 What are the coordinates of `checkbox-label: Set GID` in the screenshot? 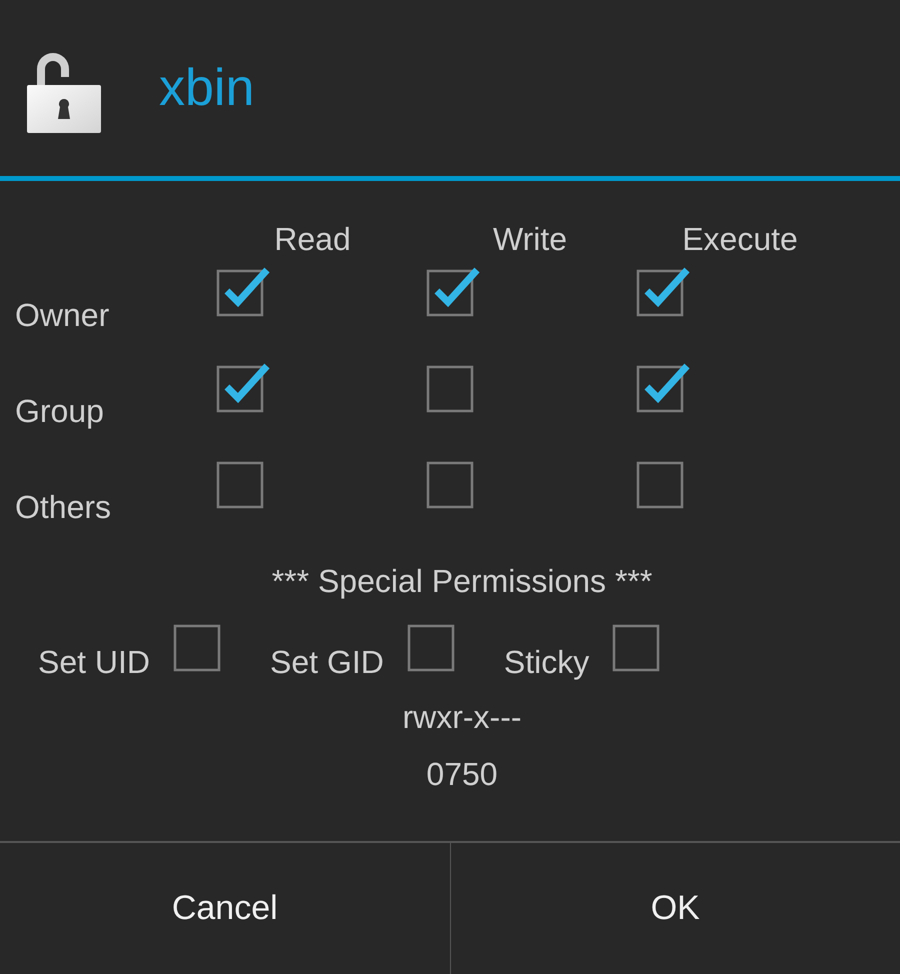 It's located at (327, 662).